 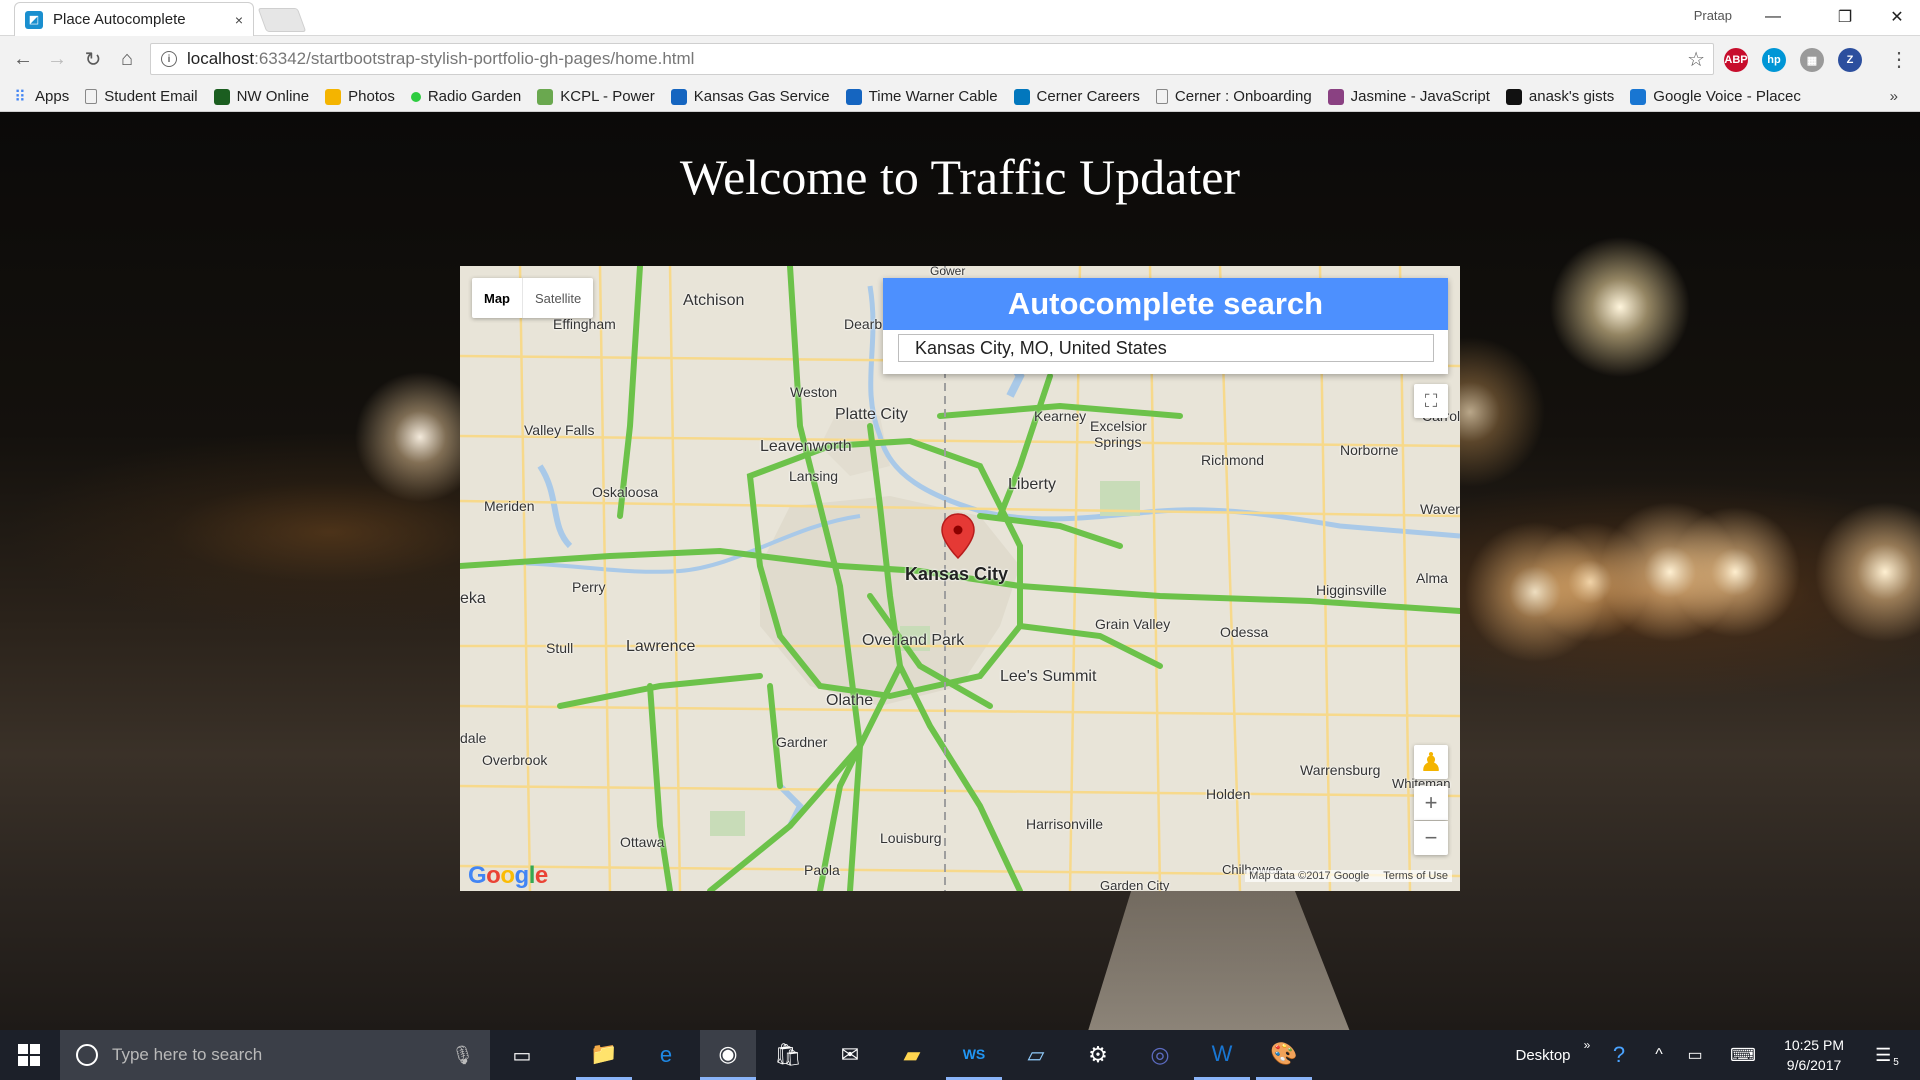 I want to click on help-icon: ?, so click(x=1619, y=1055).